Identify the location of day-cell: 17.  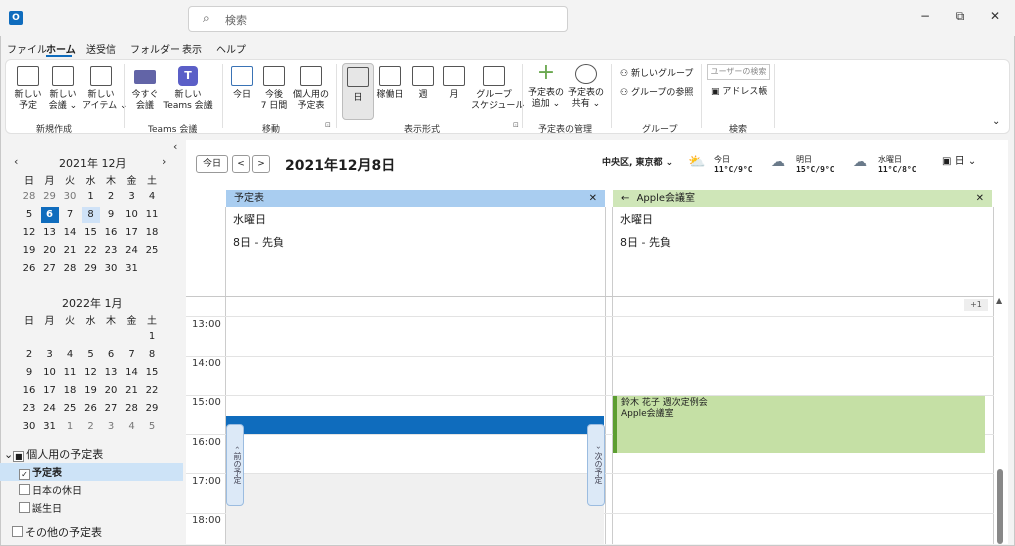
(50, 391).